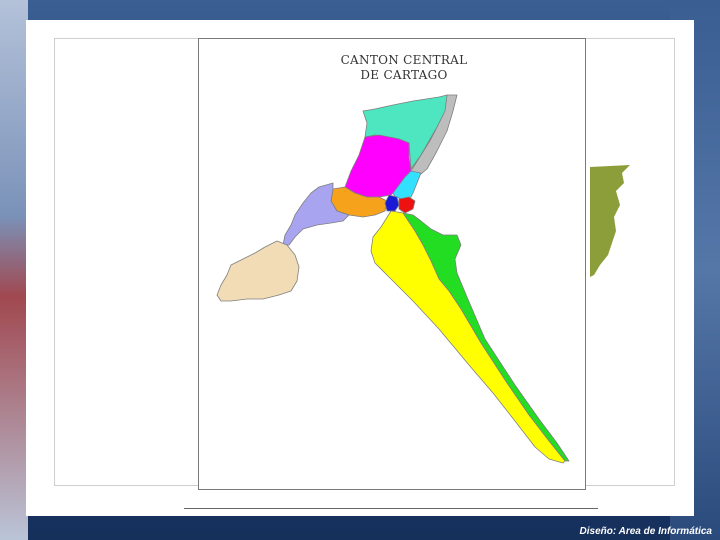 The image size is (720, 540). What do you see at coordinates (392, 203) in the screenshot?
I see `navy-district` at bounding box center [392, 203].